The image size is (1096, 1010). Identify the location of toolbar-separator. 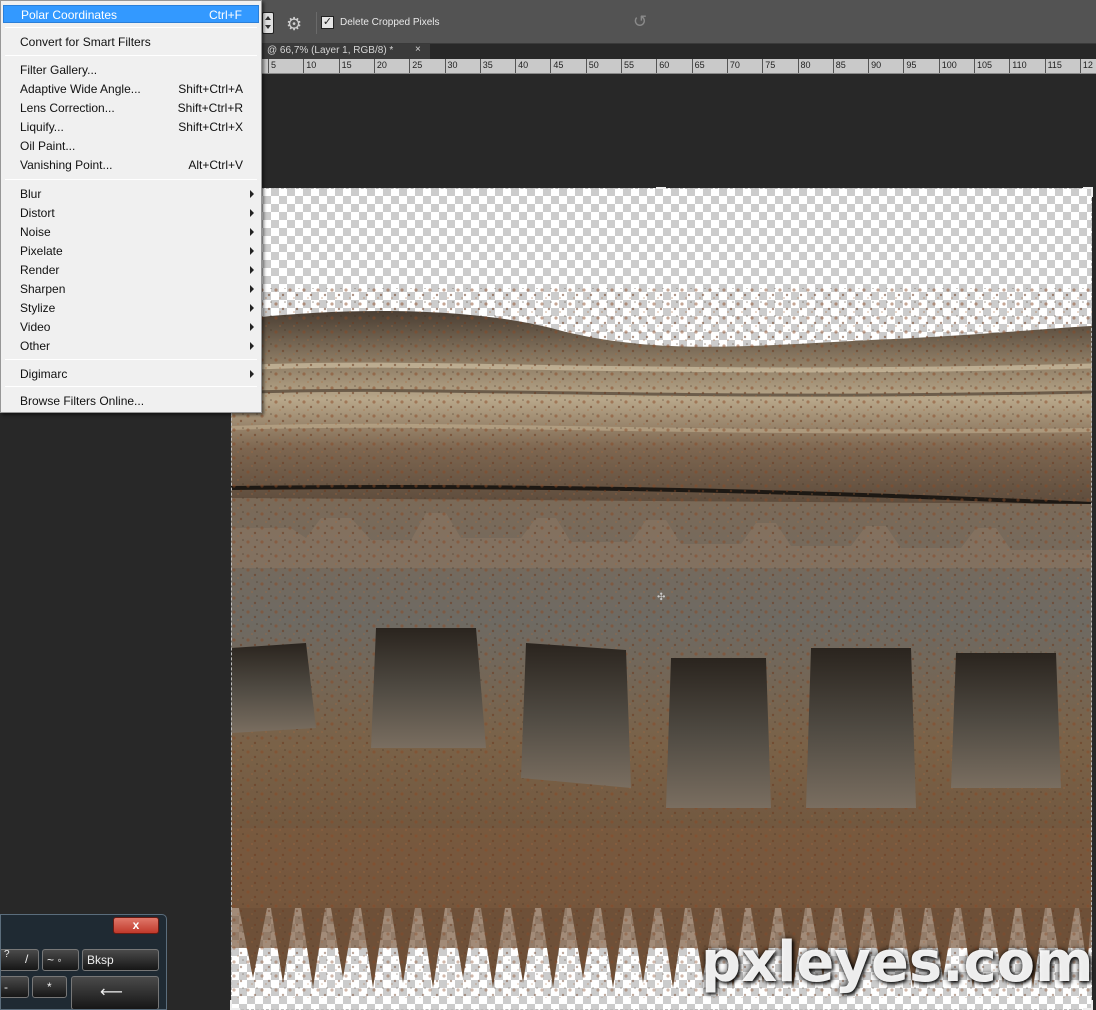
(316, 23).